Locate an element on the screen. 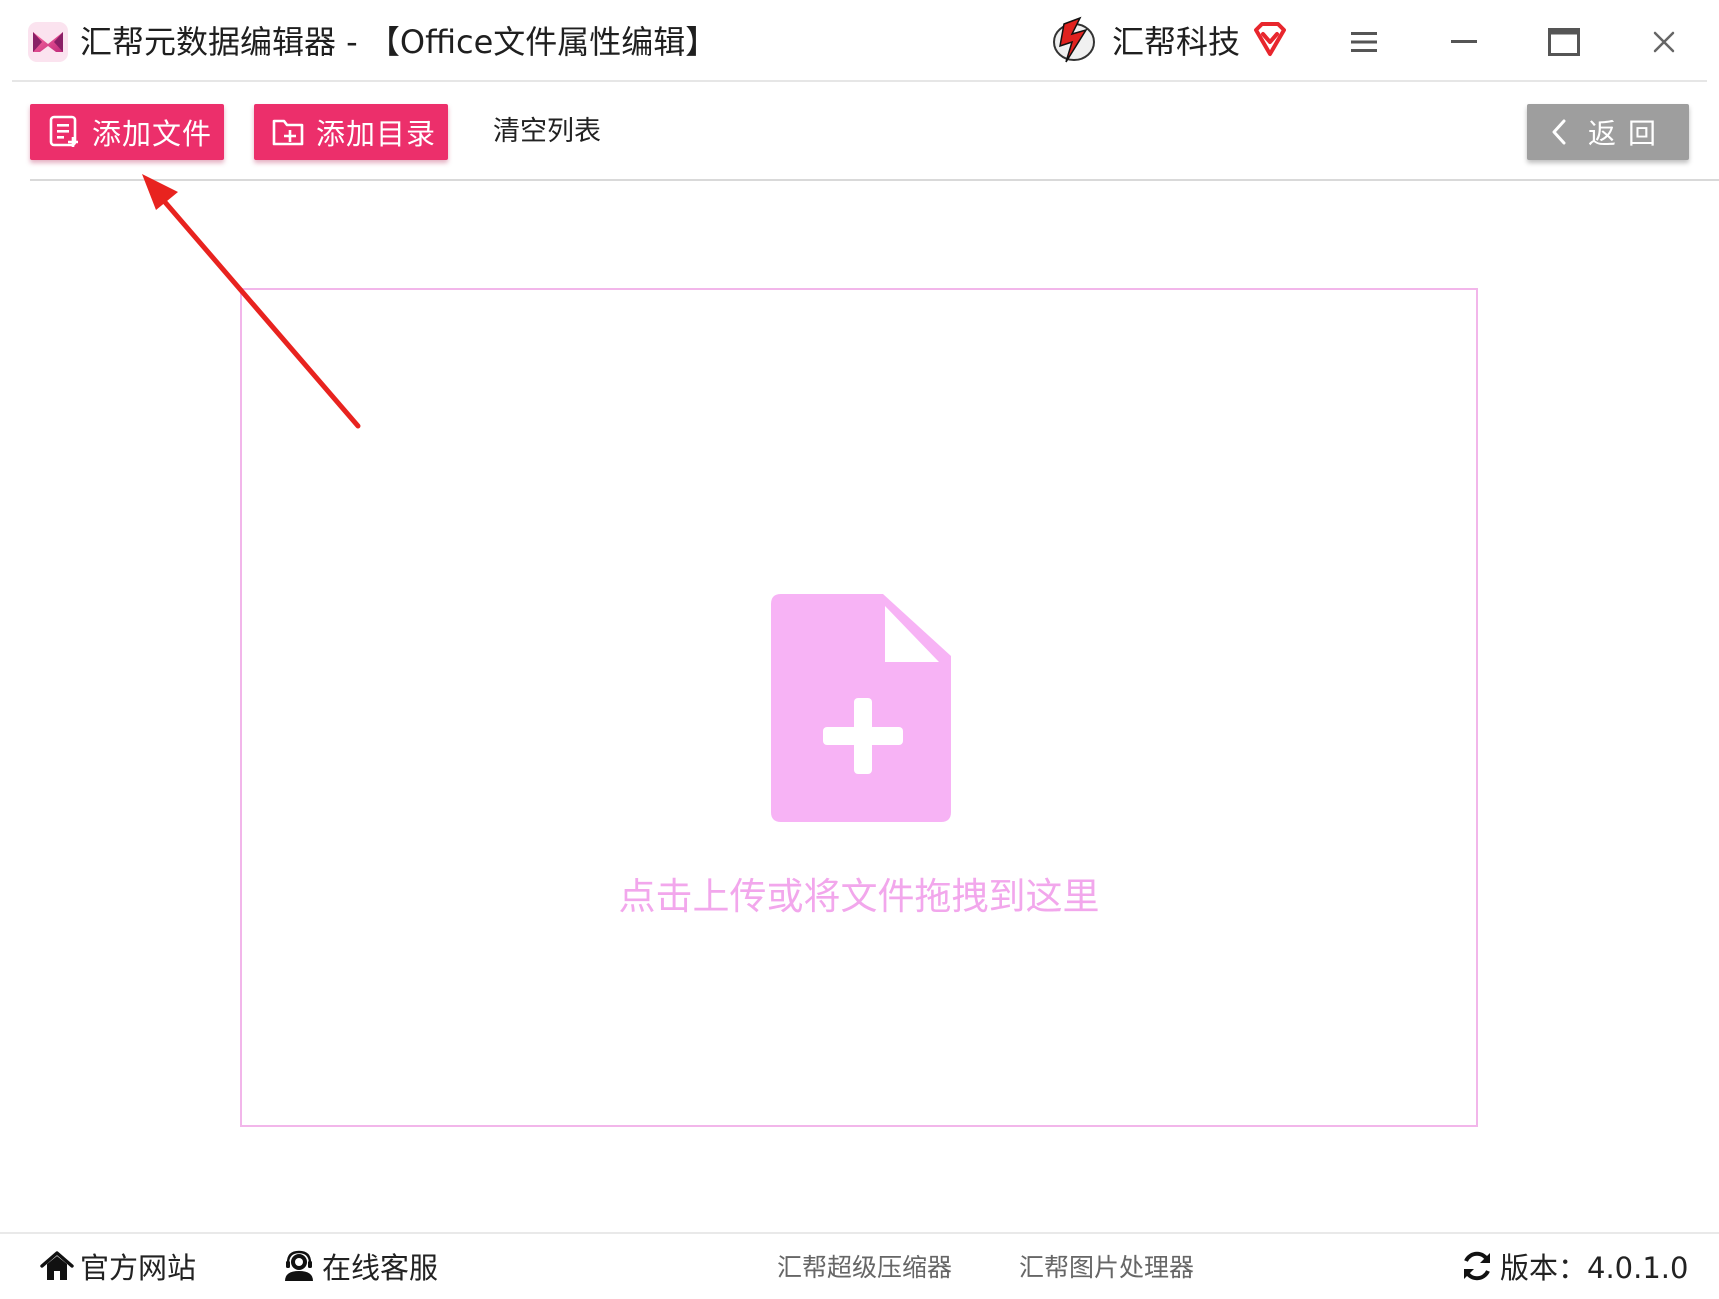 The height and width of the screenshot is (1299, 1719). minimize-button is located at coordinates (1464, 42).